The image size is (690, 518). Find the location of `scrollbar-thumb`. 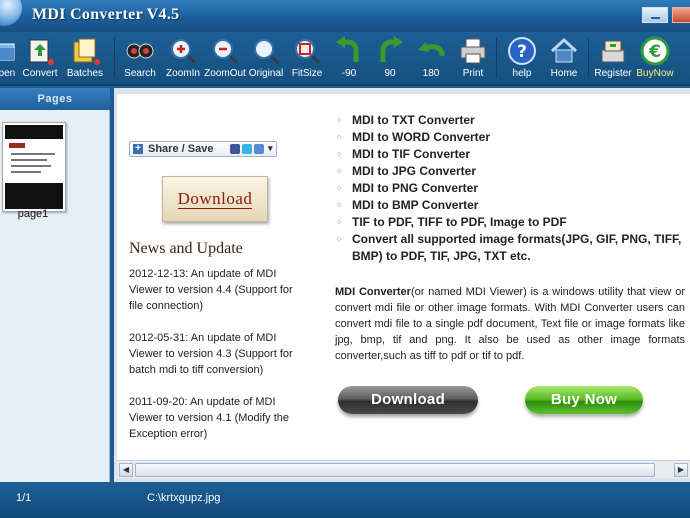

scrollbar-thumb is located at coordinates (395, 470).